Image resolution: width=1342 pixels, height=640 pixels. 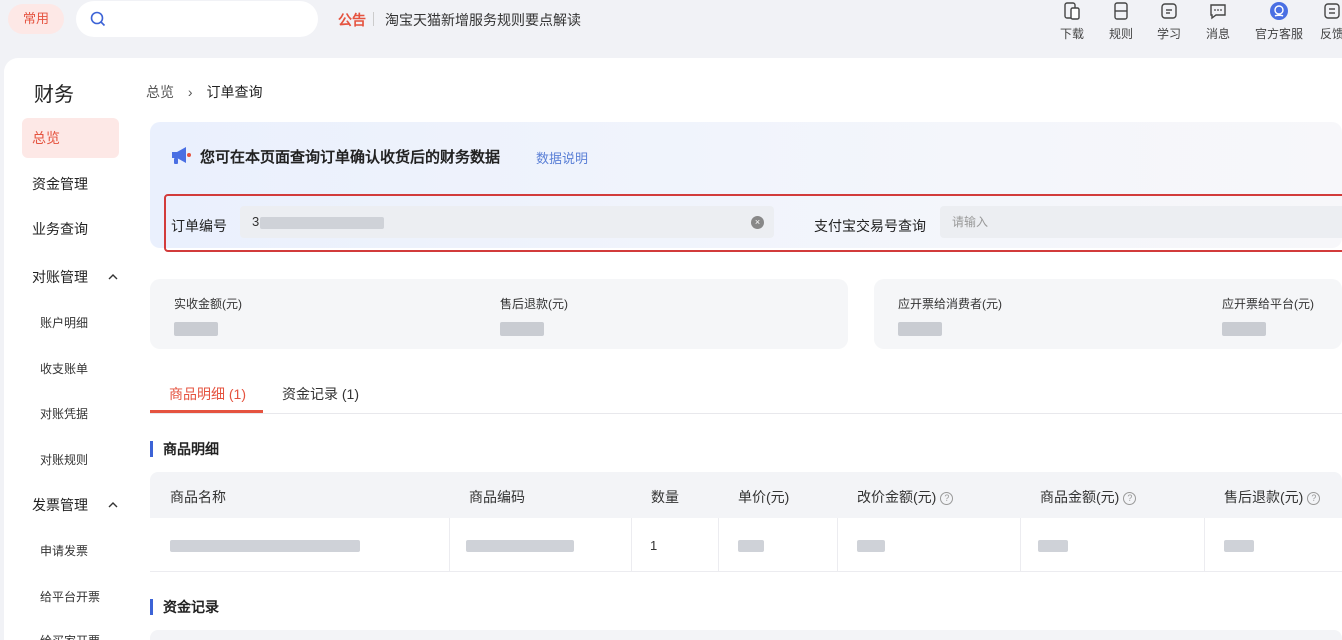 I want to click on tab-product-detail: 商品明细 (1), so click(x=207, y=394).